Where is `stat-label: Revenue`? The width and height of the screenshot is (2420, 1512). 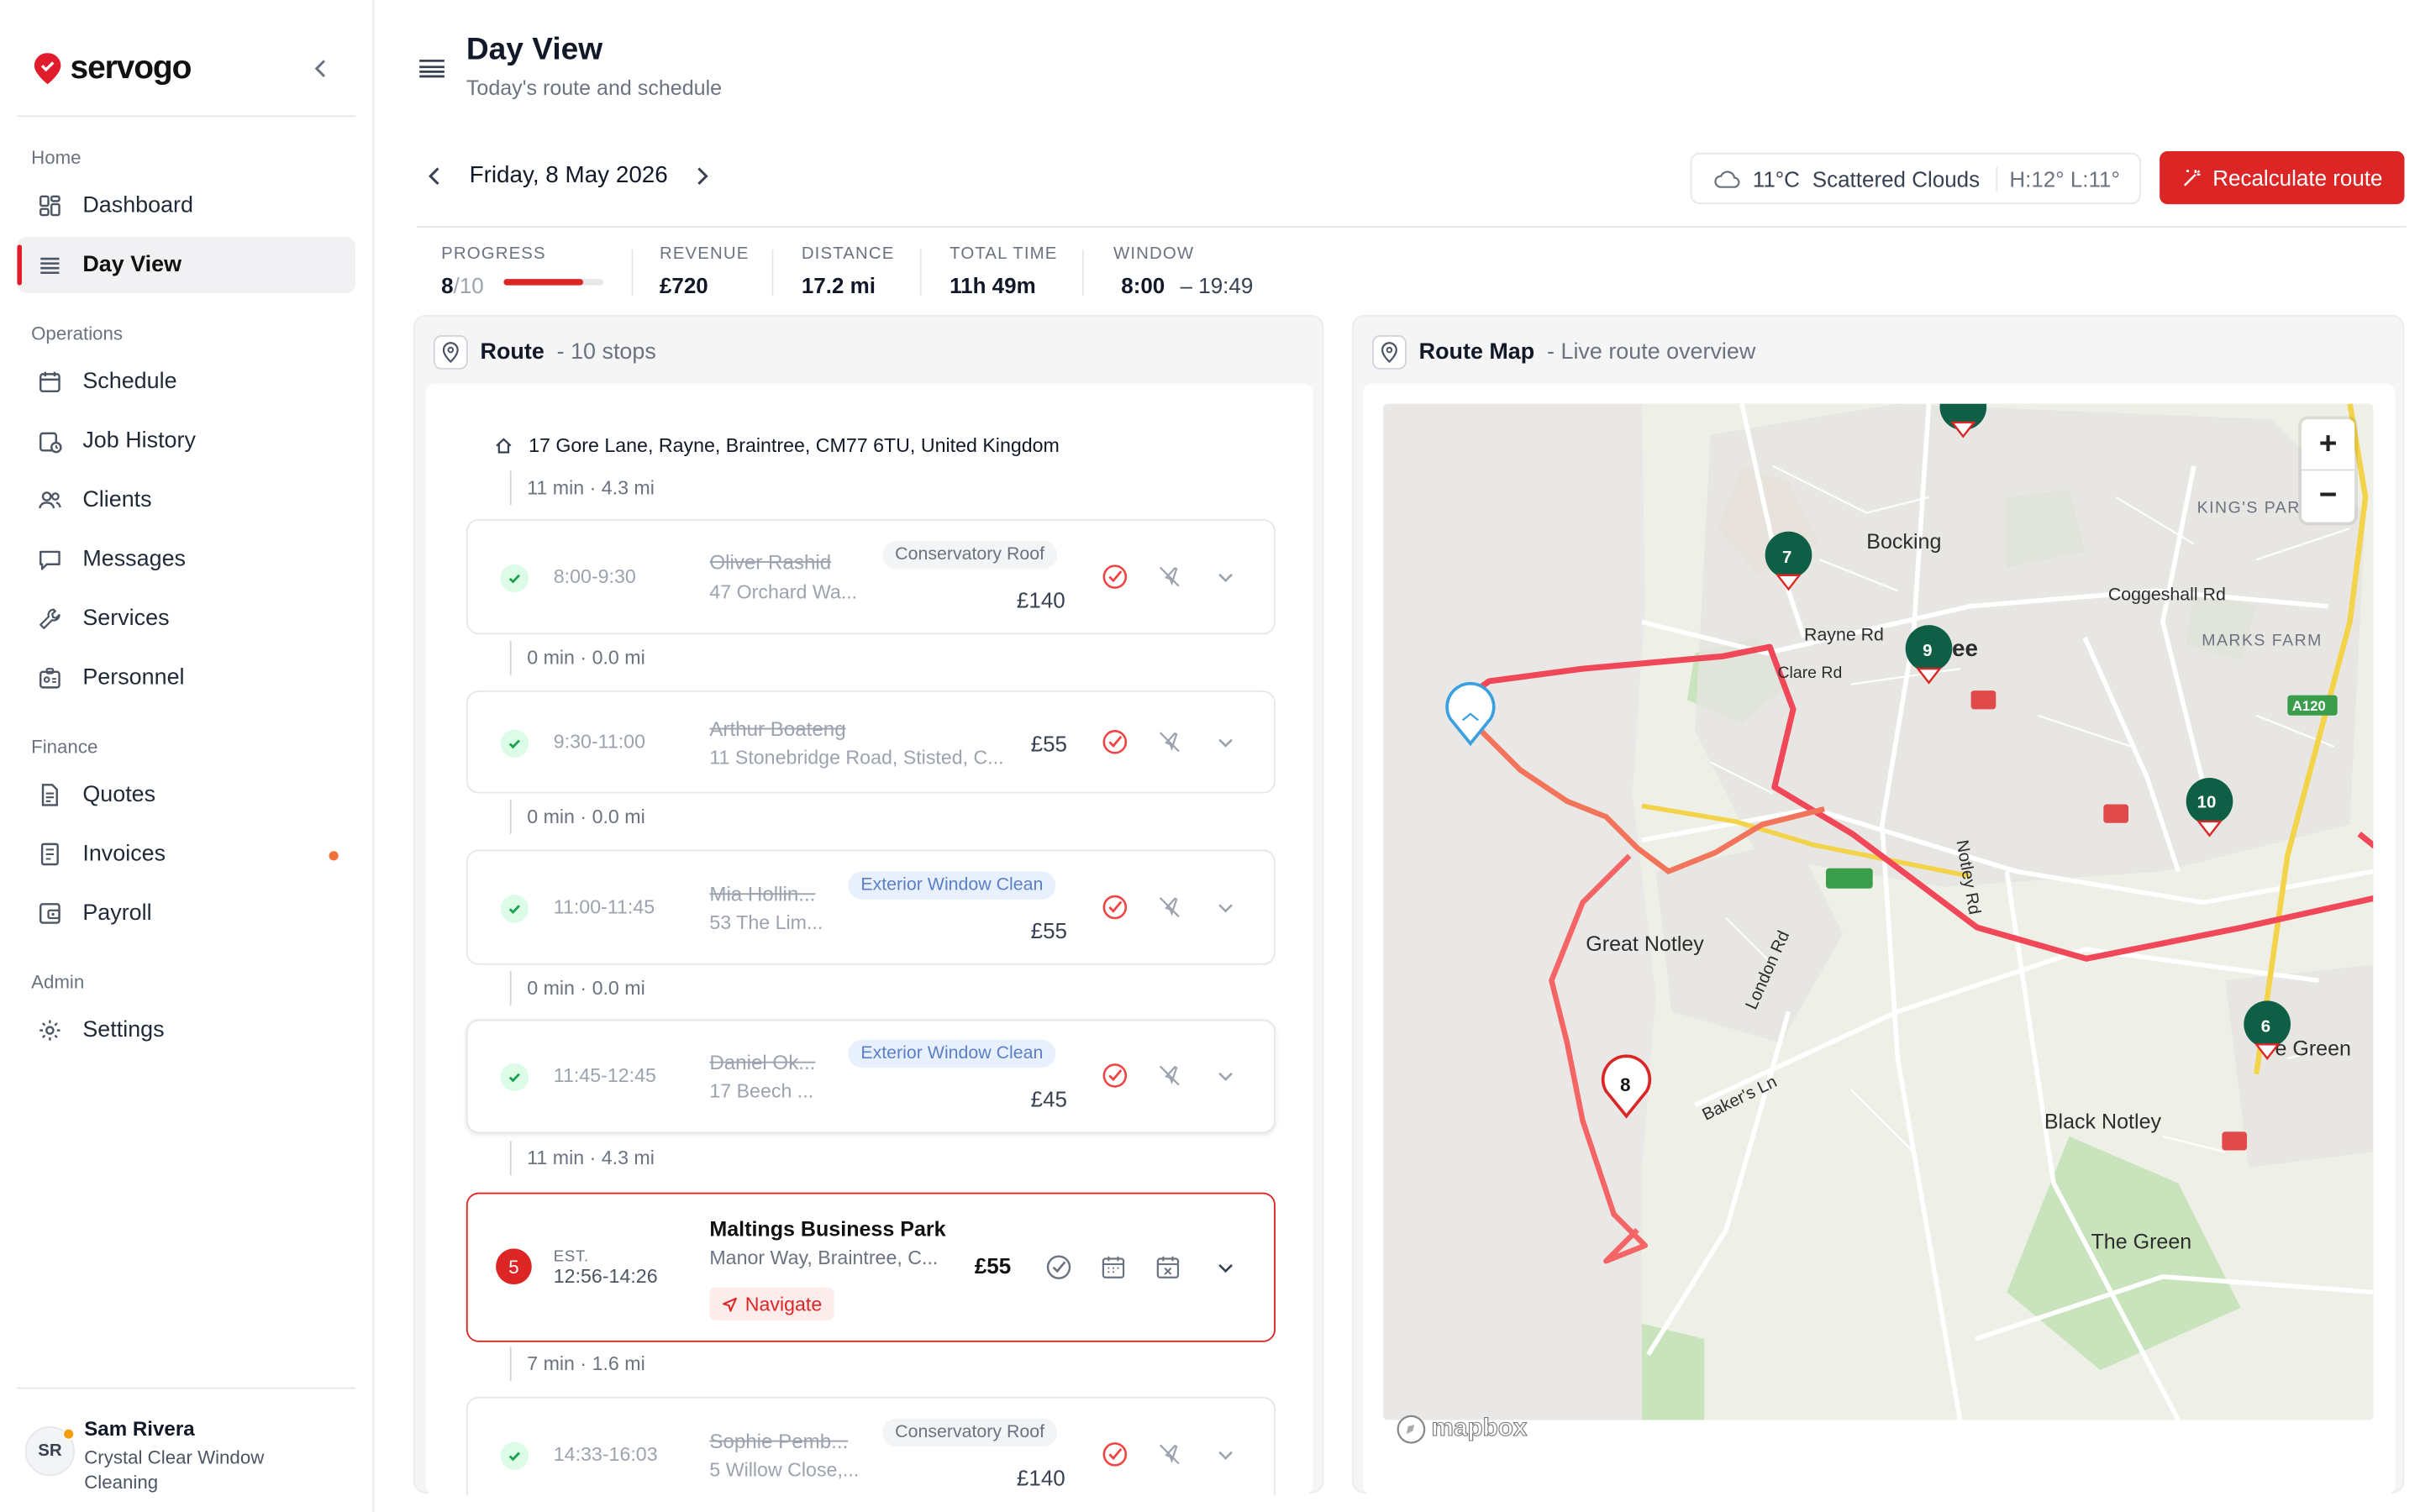 stat-label: Revenue is located at coordinates (704, 254).